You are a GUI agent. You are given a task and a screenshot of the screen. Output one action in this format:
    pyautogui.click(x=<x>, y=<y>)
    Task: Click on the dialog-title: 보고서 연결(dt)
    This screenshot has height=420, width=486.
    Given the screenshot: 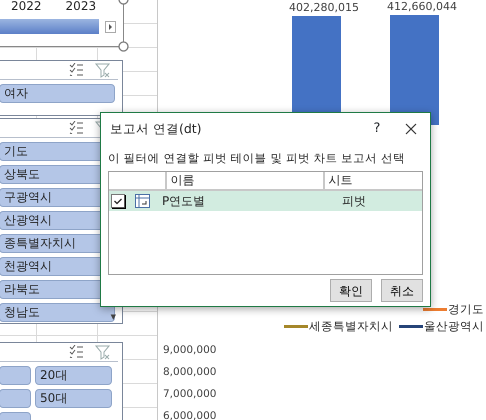 What is the action you would take?
    pyautogui.click(x=156, y=129)
    